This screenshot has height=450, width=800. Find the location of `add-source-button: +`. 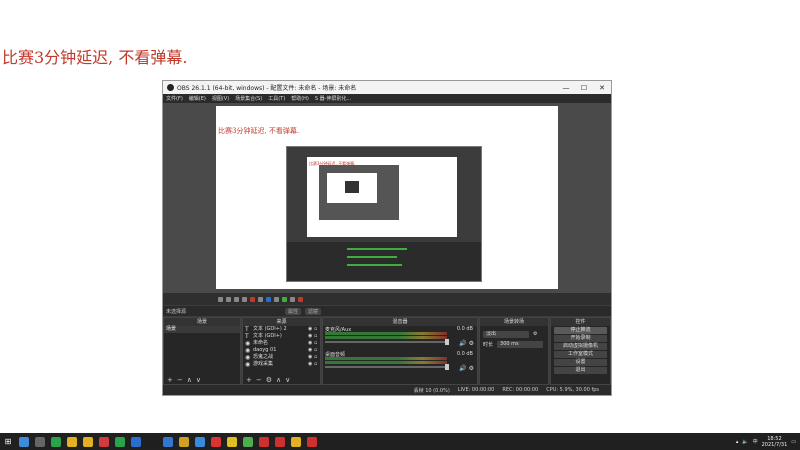

add-source-button: + is located at coordinates (249, 380).